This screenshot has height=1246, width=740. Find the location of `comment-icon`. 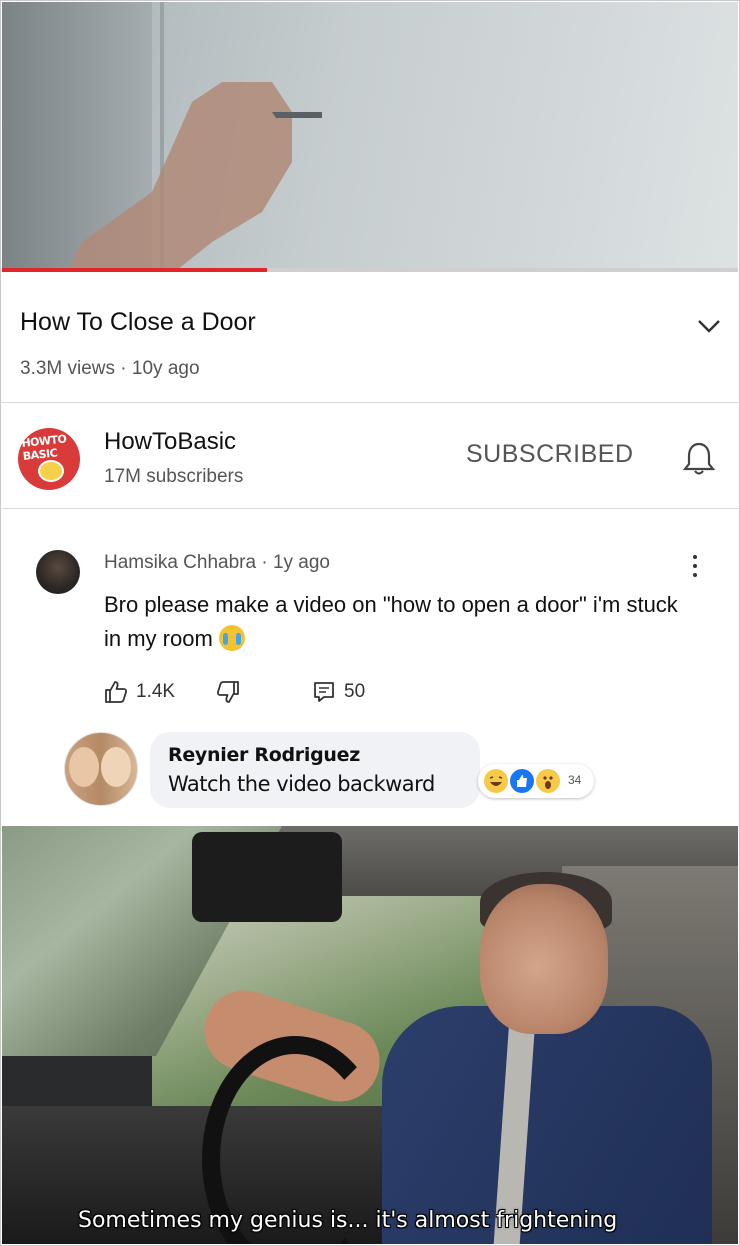

comment-icon is located at coordinates (324, 692).